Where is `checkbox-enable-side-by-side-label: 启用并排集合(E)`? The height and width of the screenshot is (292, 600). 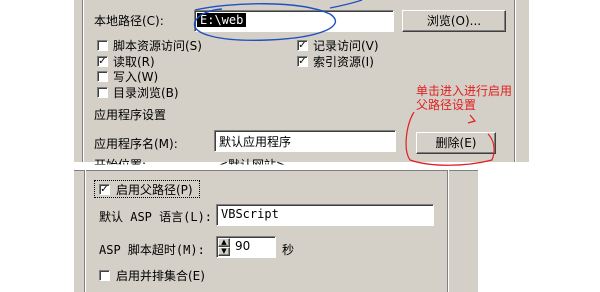 checkbox-enable-side-by-side-label: 启用并排集合(E) is located at coordinates (160, 276).